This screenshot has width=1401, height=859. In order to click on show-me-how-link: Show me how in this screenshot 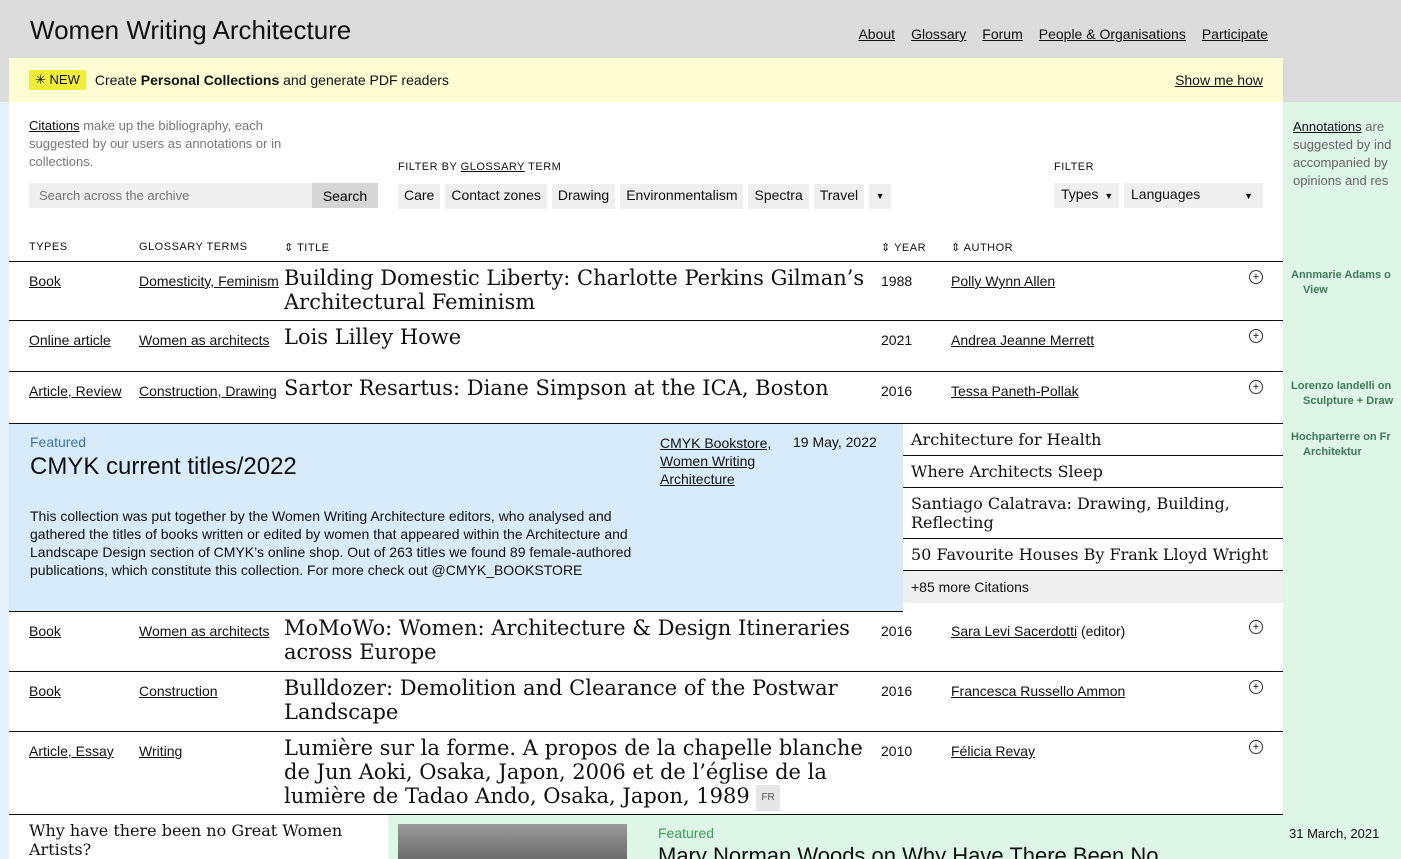, I will do `click(1219, 80)`.